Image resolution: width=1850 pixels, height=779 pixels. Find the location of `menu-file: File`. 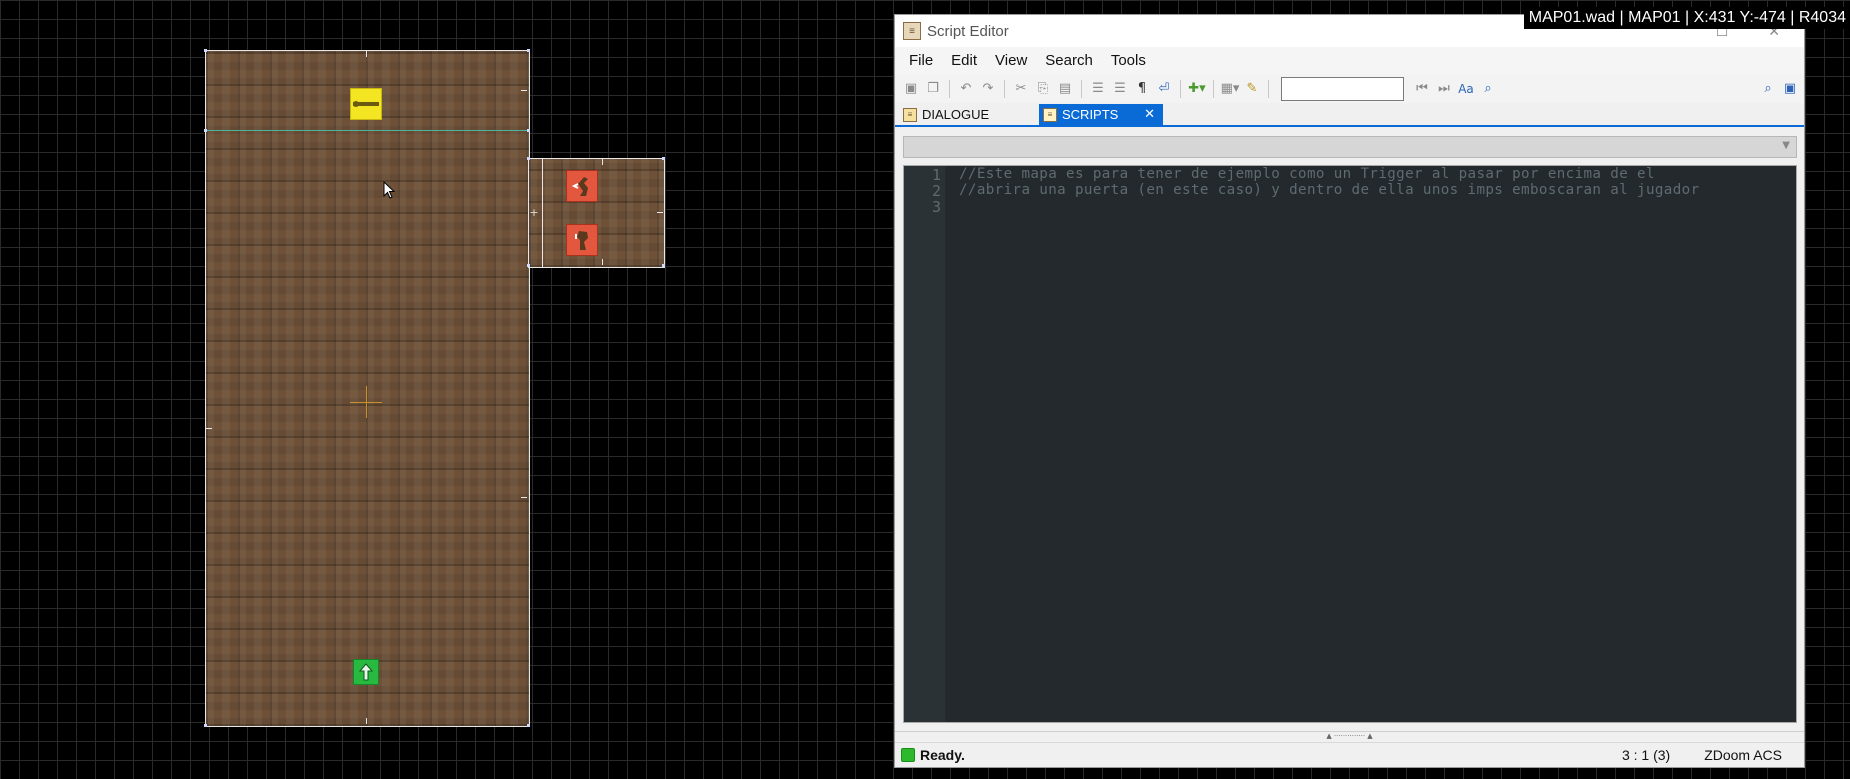

menu-file: File is located at coordinates (924, 60).